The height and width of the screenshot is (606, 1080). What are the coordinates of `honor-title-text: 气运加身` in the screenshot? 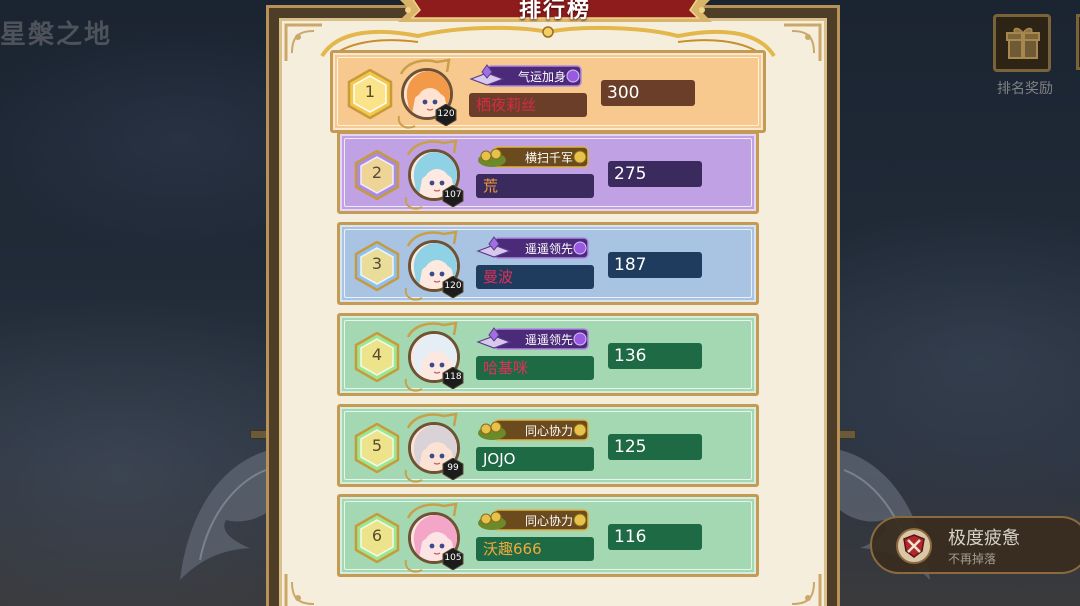 It's located at (541, 77).